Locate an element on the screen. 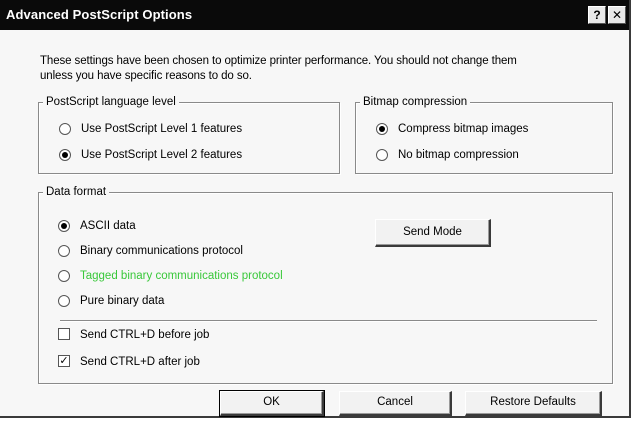 The height and width of the screenshot is (434, 631). close-button: ✕ is located at coordinates (617, 15).